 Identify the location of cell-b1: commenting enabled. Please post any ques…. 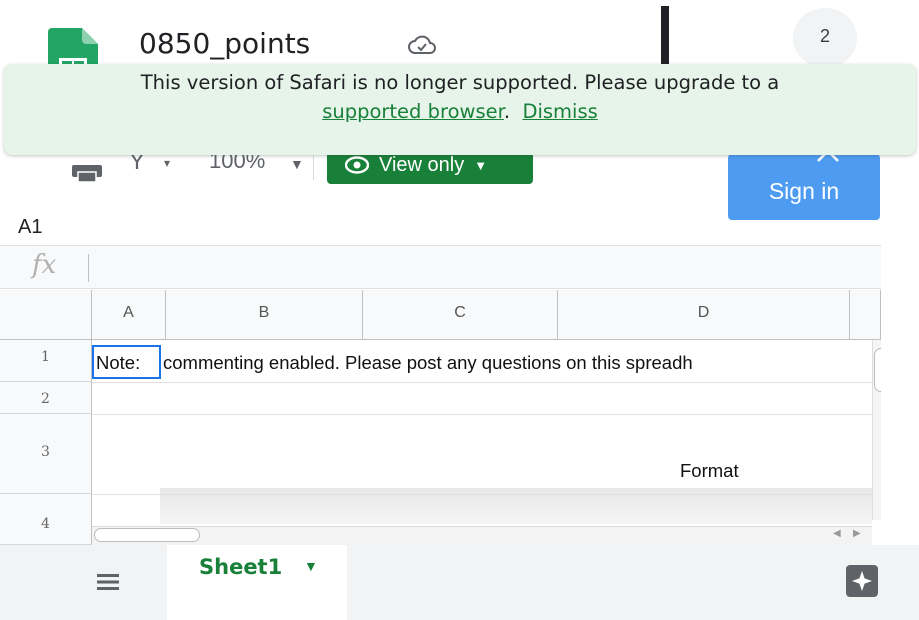
(428, 363).